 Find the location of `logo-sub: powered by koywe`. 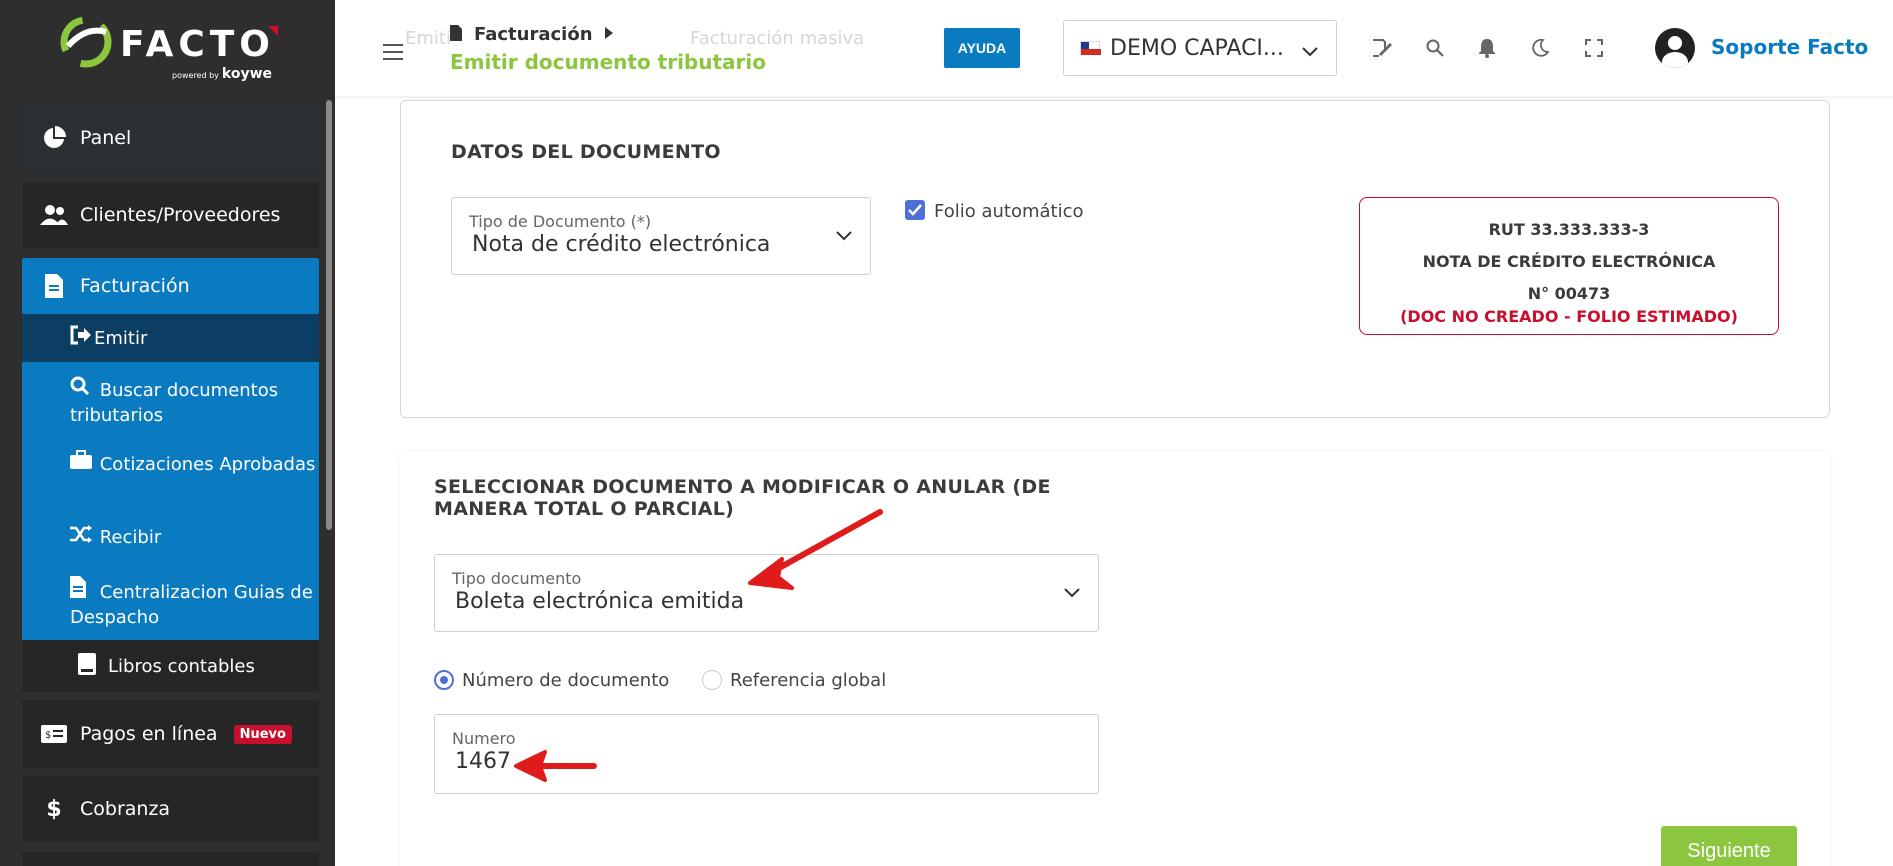

logo-sub: powered by koywe is located at coordinates (222, 74).